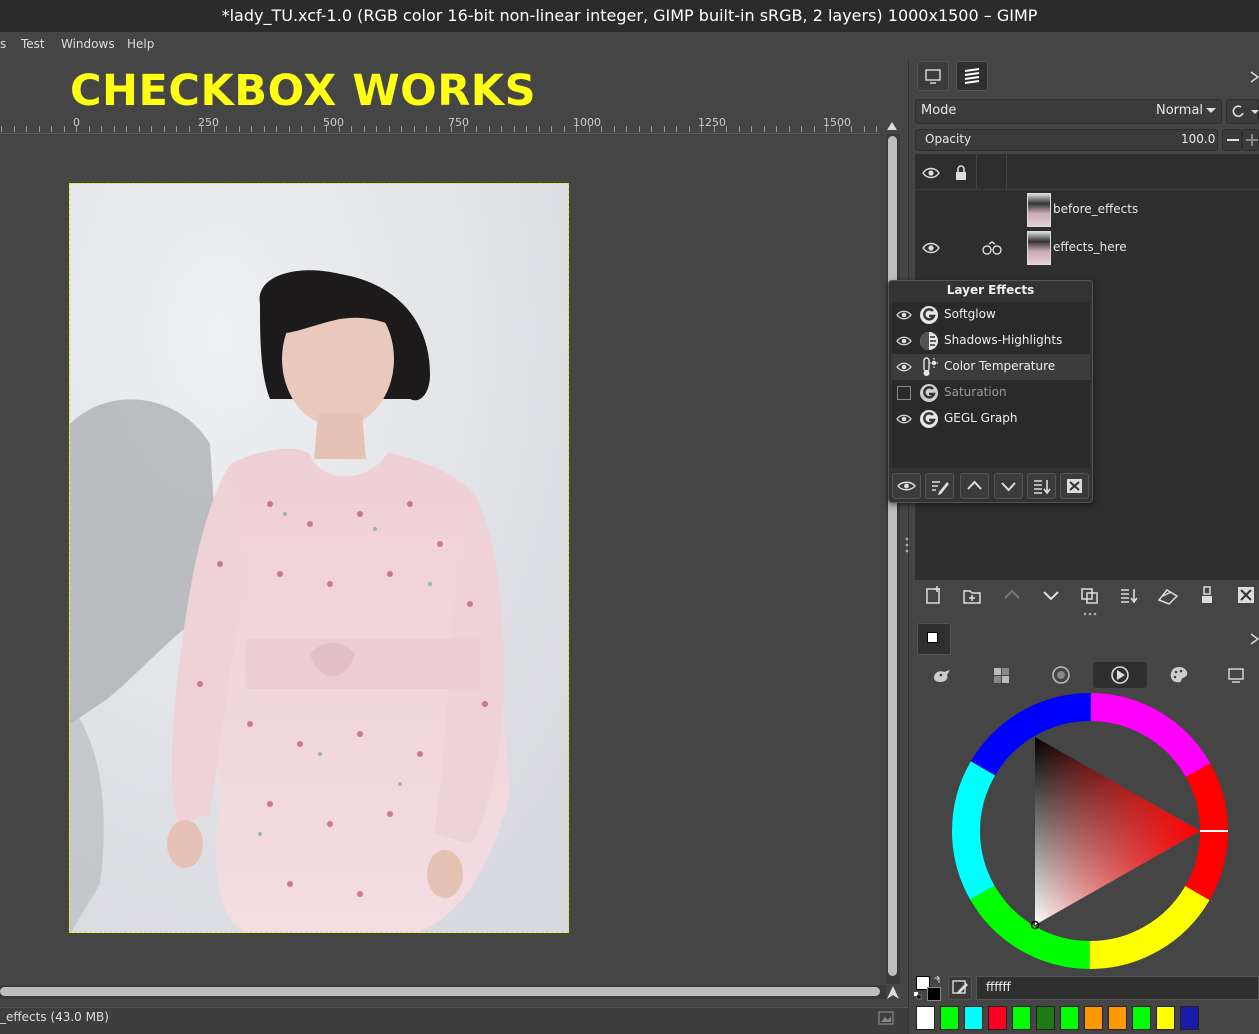 This screenshot has height=1034, width=1259. What do you see at coordinates (33, 44) in the screenshot?
I see `menu-item-test: Test` at bounding box center [33, 44].